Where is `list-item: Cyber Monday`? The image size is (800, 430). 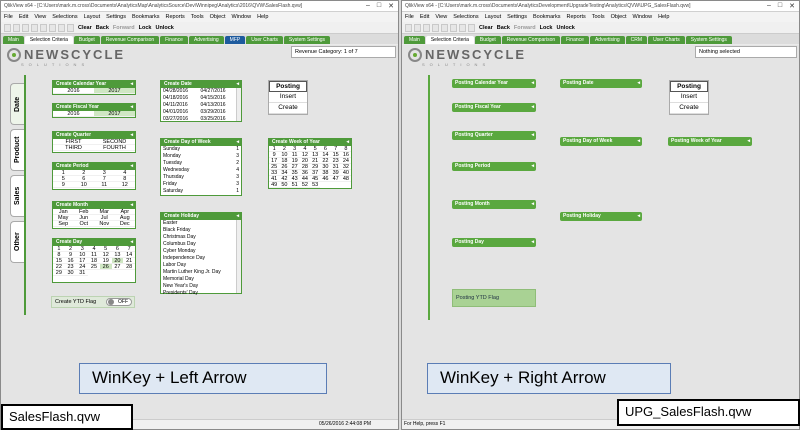
list-item: Cyber Monday is located at coordinates (198, 251).